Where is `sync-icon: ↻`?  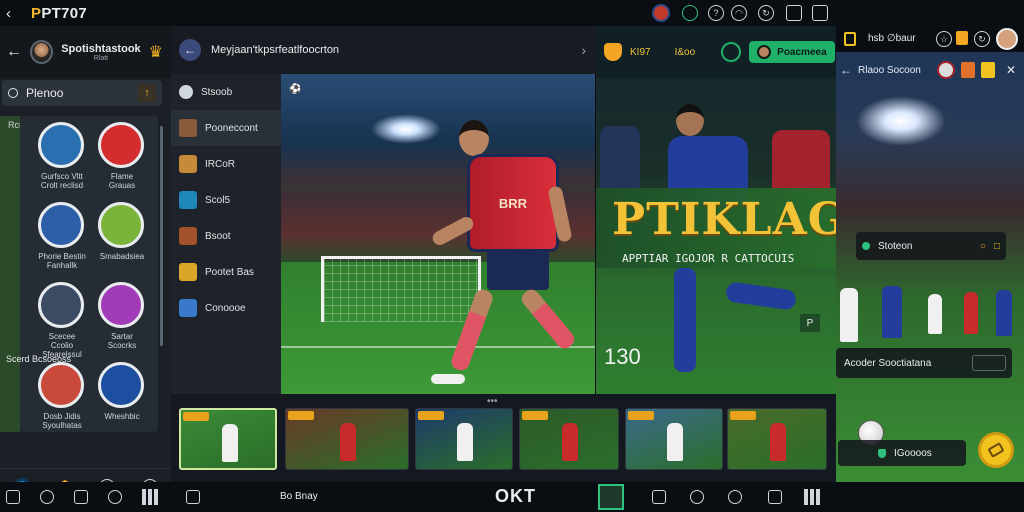
sync-icon: ↻ is located at coordinates (766, 13).